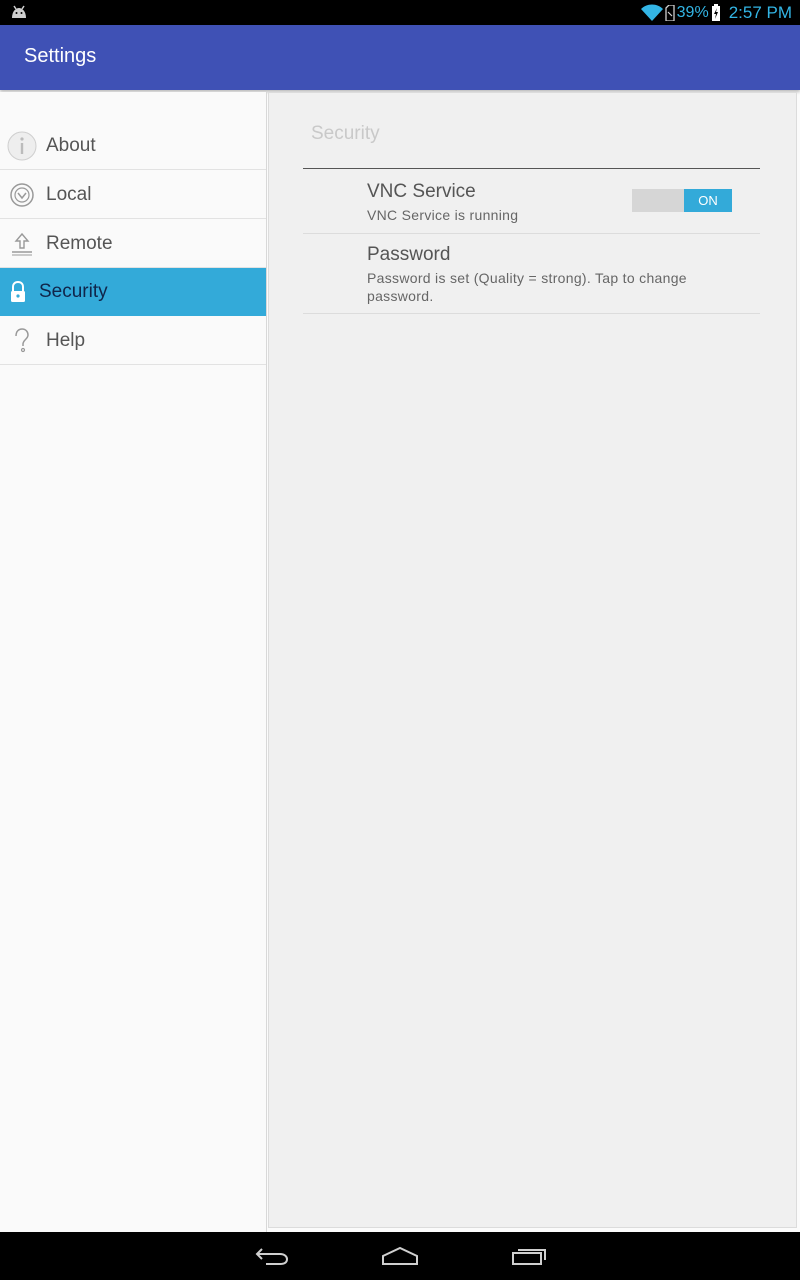 Image resolution: width=800 pixels, height=1280 pixels. What do you see at coordinates (682, 200) in the screenshot?
I see `vnc-service-switch: ON` at bounding box center [682, 200].